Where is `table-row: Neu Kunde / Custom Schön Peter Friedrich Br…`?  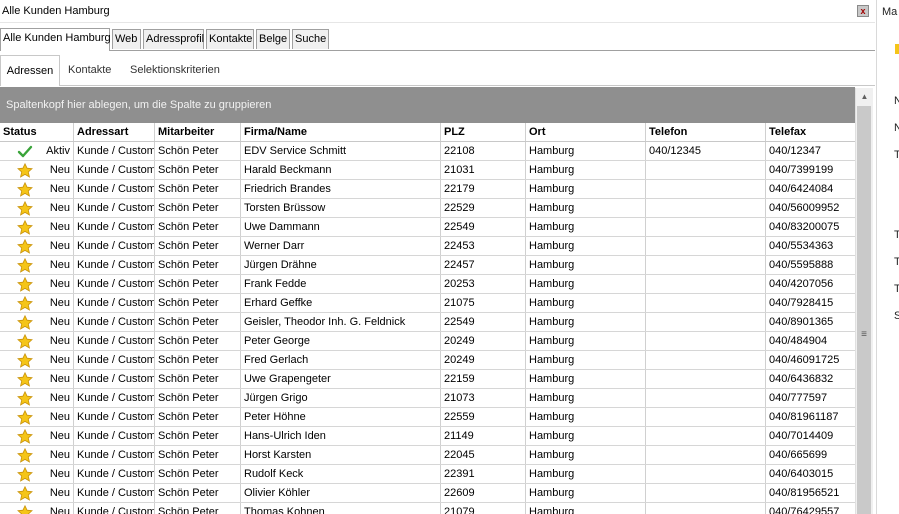
table-row: Neu Kunde / Custom Schön Peter Friedrich Br… is located at coordinates (427, 189).